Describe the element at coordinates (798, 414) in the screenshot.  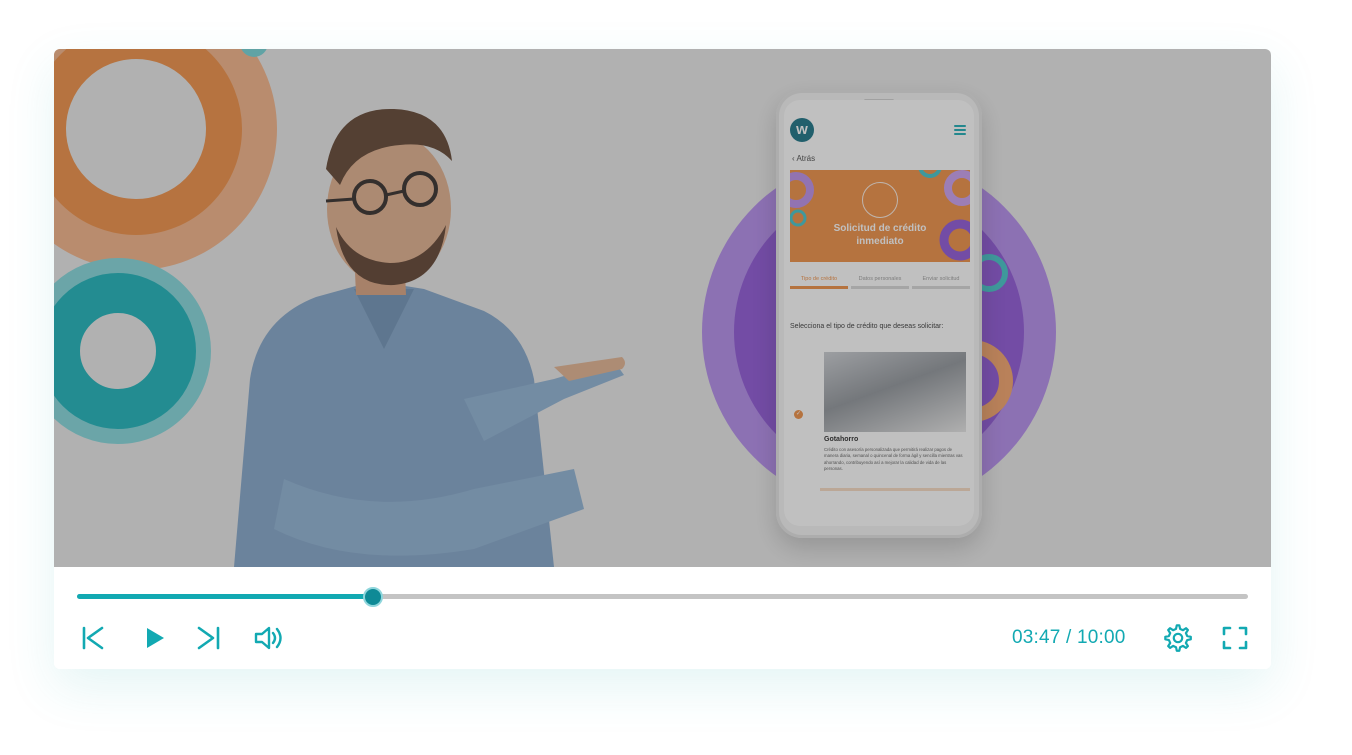
I see `check-icon: ✓` at that location.